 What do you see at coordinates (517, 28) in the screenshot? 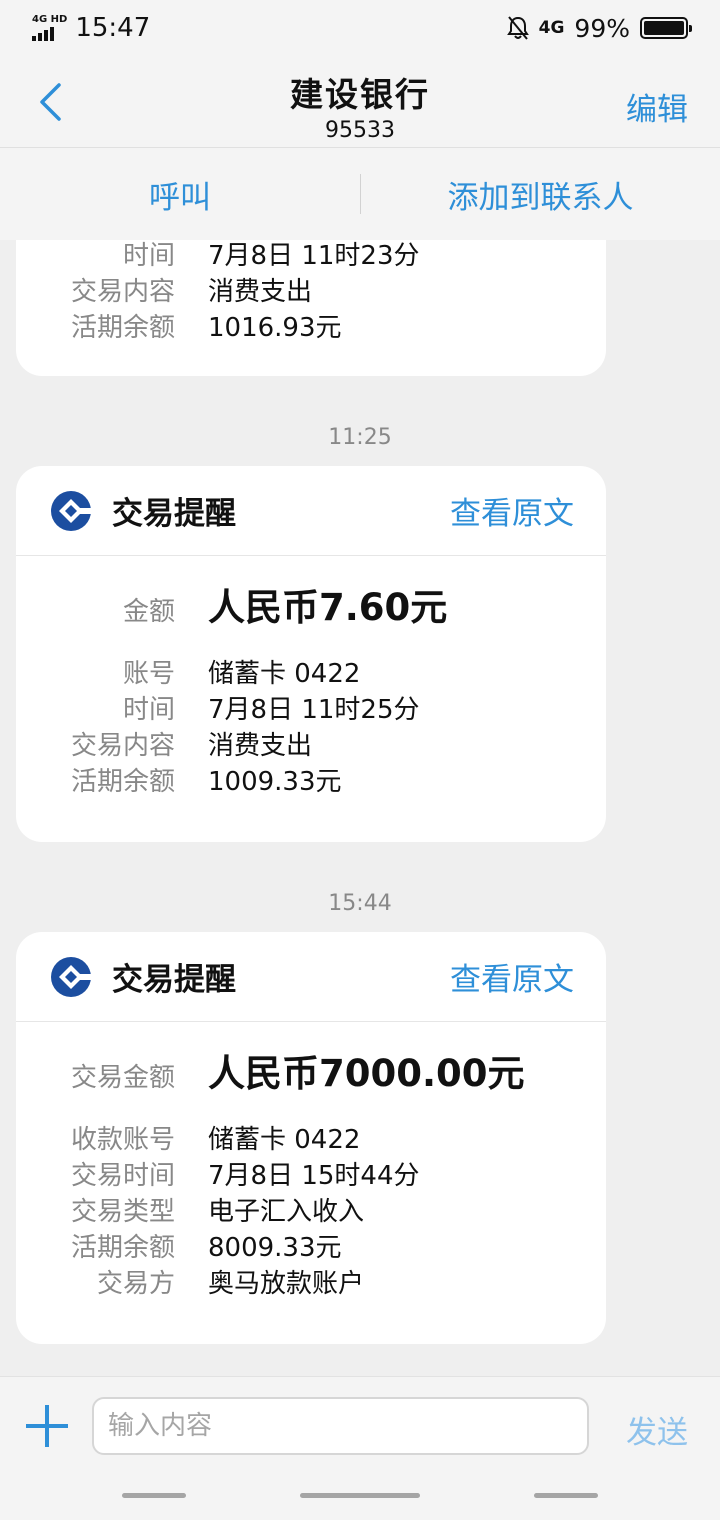
I see `mute-bell-icon` at bounding box center [517, 28].